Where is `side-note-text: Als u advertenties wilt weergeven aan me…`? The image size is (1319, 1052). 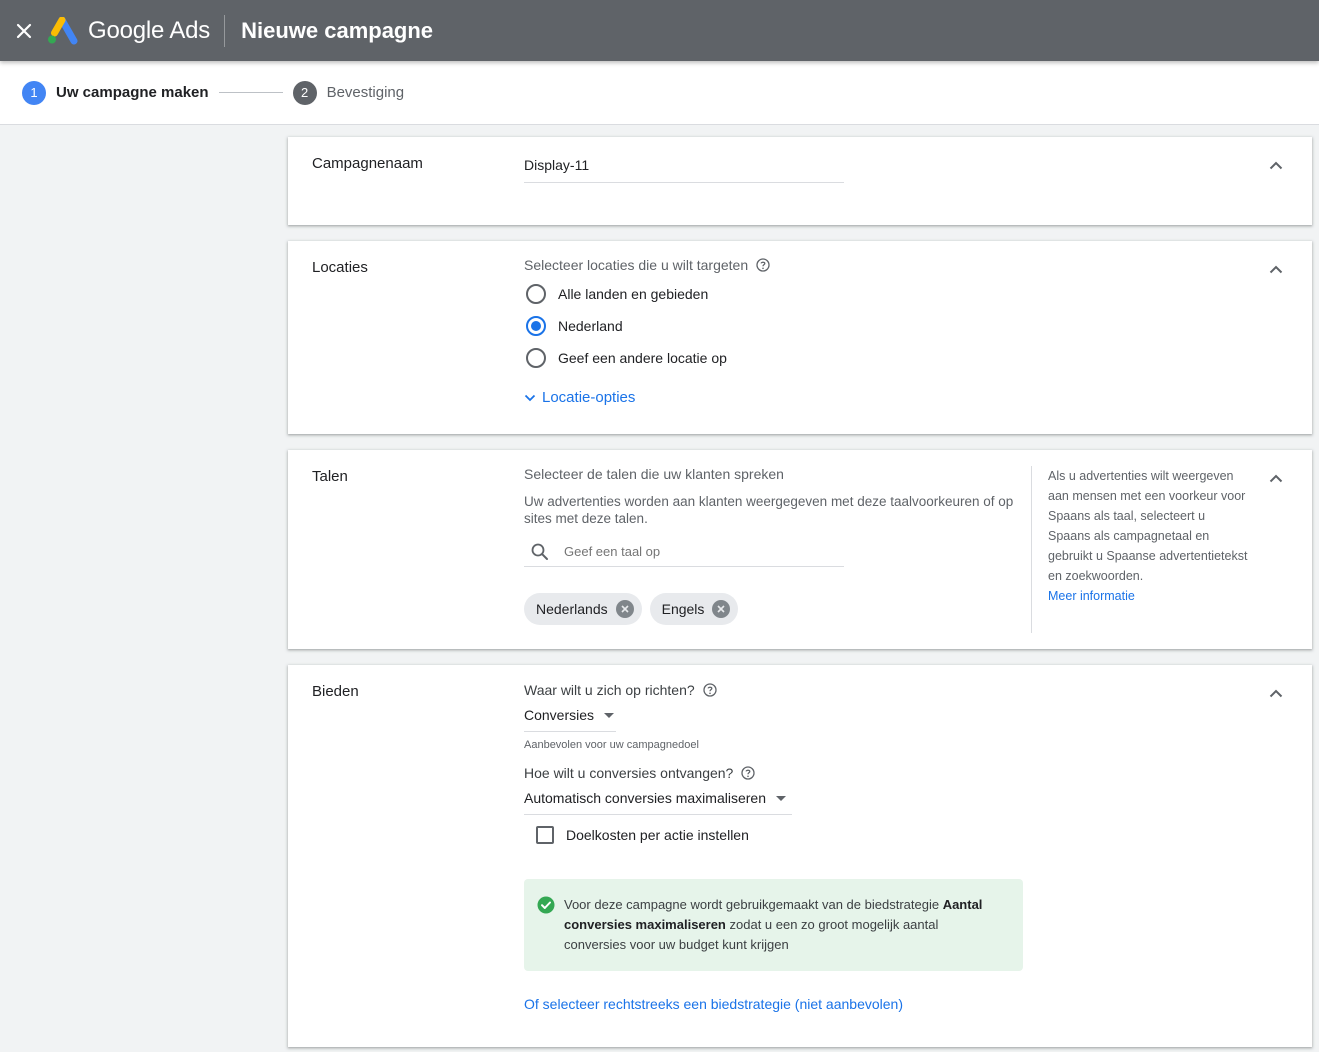 side-note-text: Als u advertenties wilt weergeven aan me… is located at coordinates (1148, 526).